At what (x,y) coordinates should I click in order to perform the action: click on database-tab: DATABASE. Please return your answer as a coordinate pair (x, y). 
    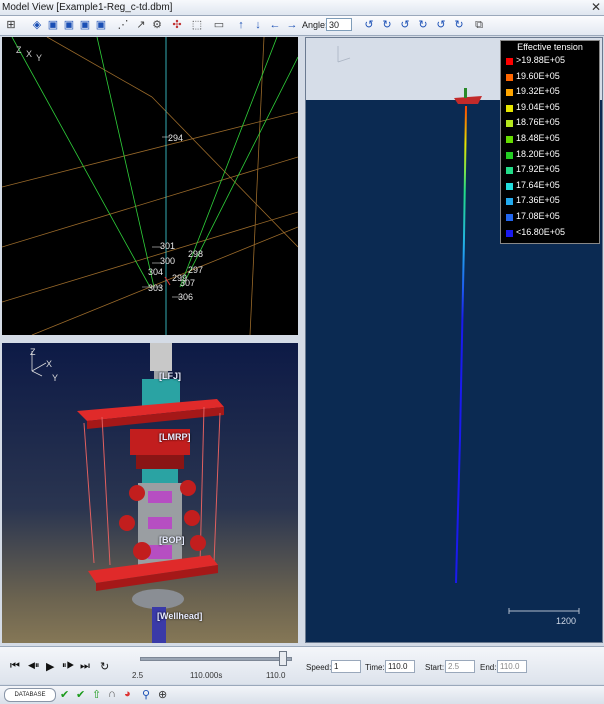
    Looking at the image, I should click on (30, 695).